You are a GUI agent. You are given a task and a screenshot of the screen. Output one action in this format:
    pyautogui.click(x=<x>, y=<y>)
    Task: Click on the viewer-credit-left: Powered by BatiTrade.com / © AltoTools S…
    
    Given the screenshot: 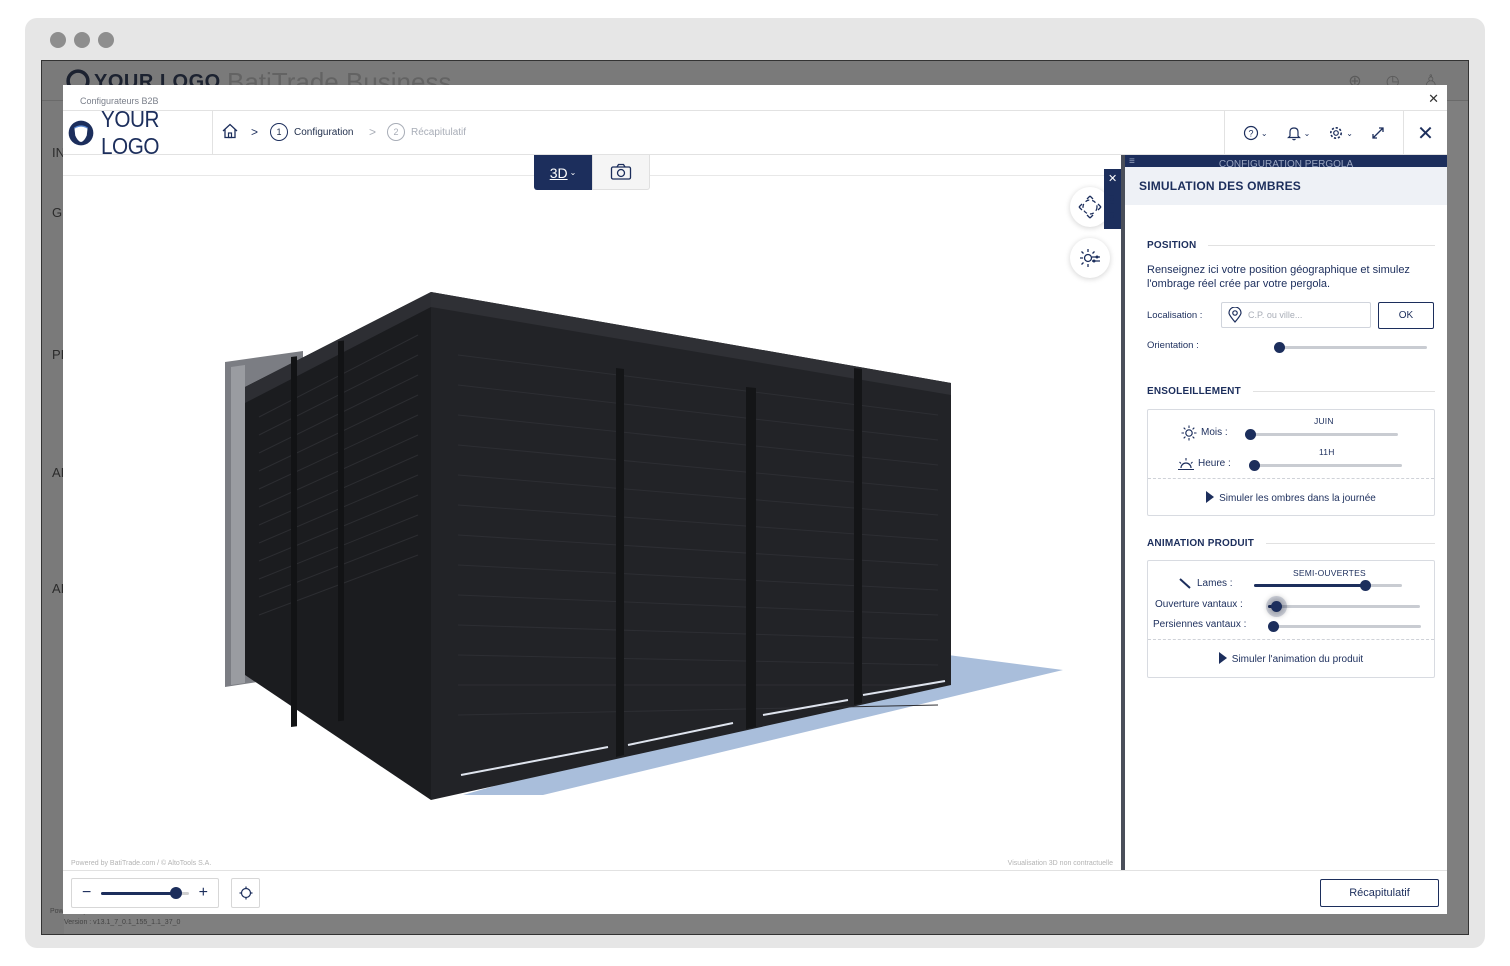 What is the action you would take?
    pyautogui.click(x=141, y=863)
    